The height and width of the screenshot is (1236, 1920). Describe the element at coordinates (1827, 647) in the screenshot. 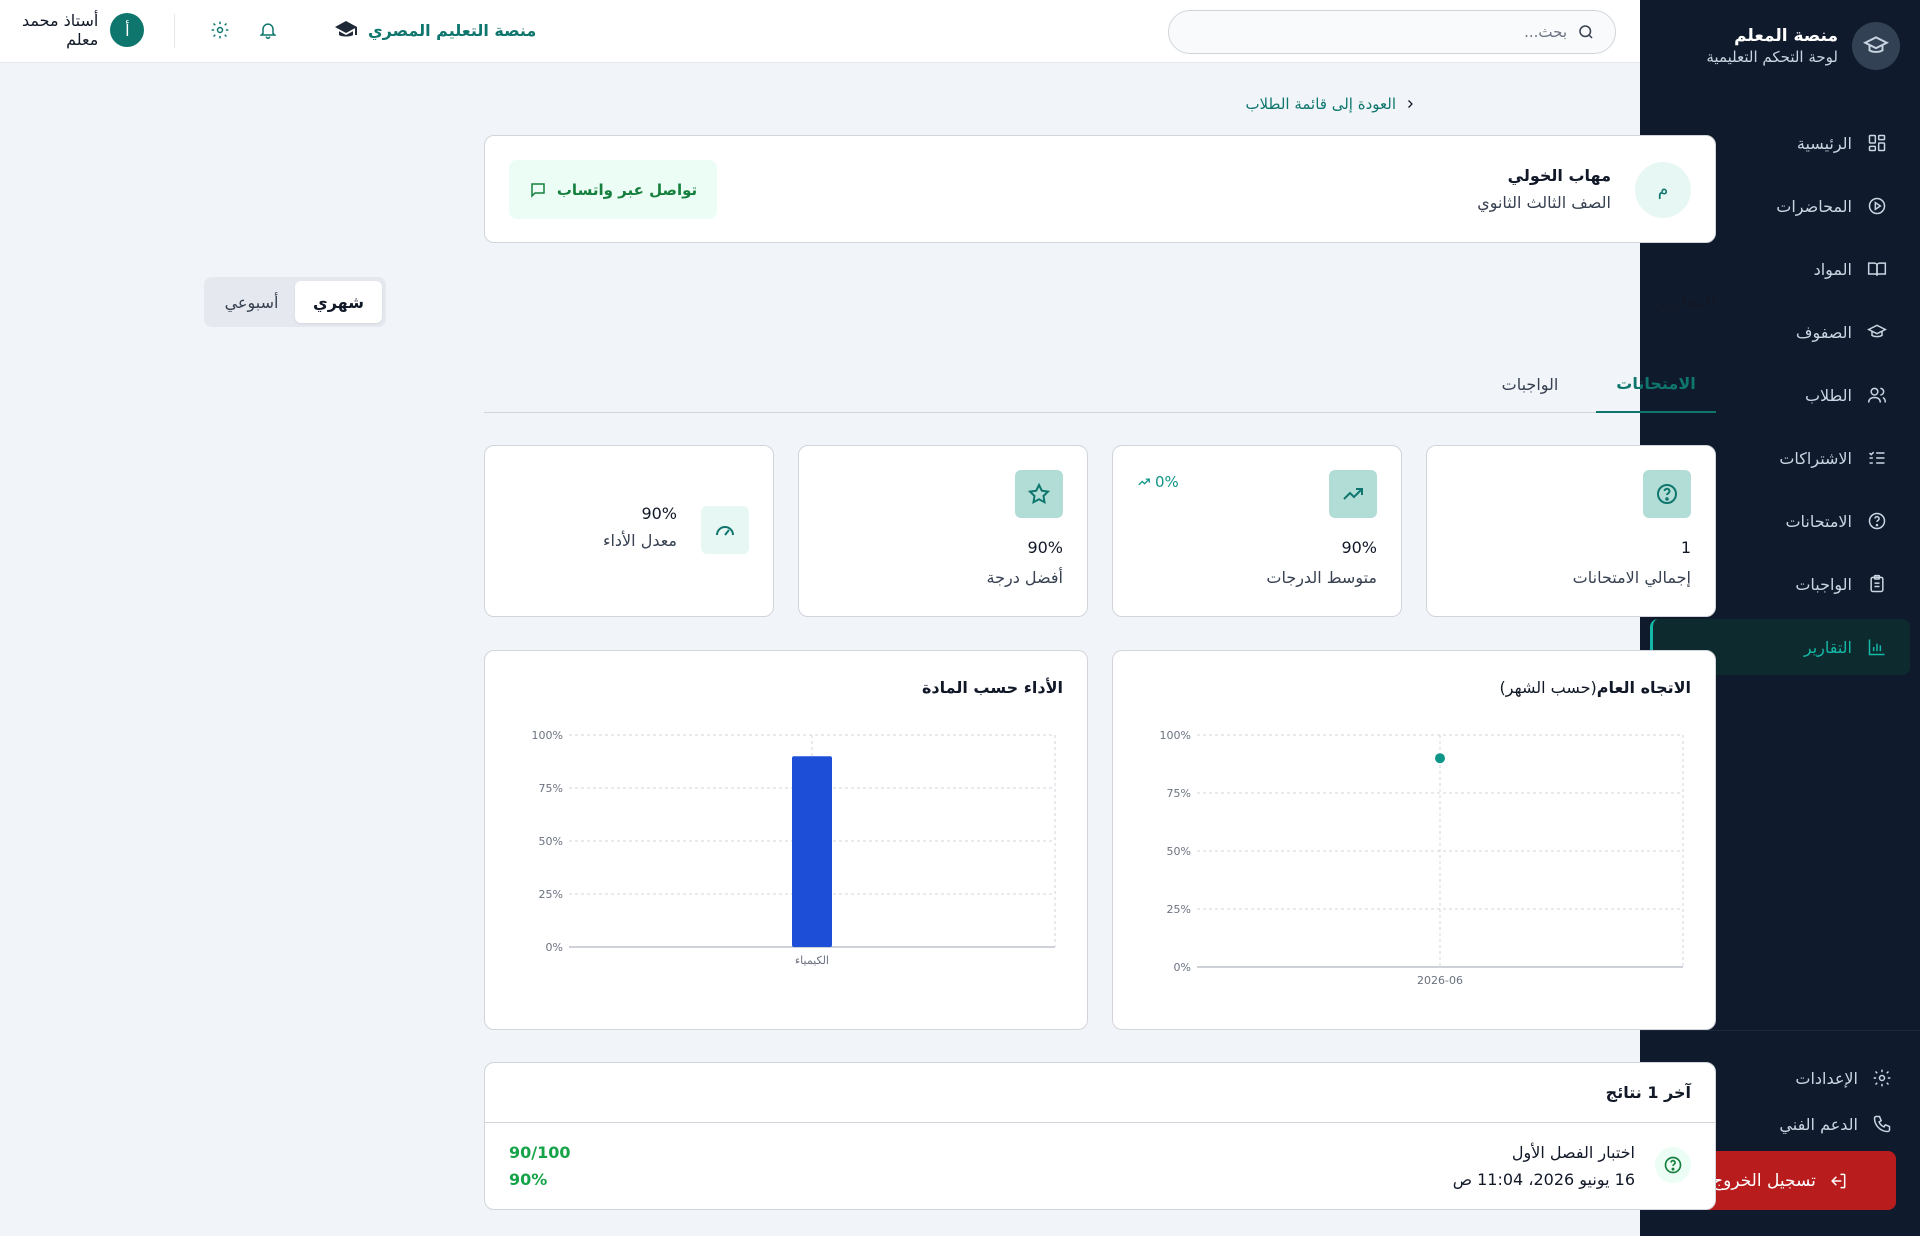

I see `sidebar-item-label: التقارير` at that location.